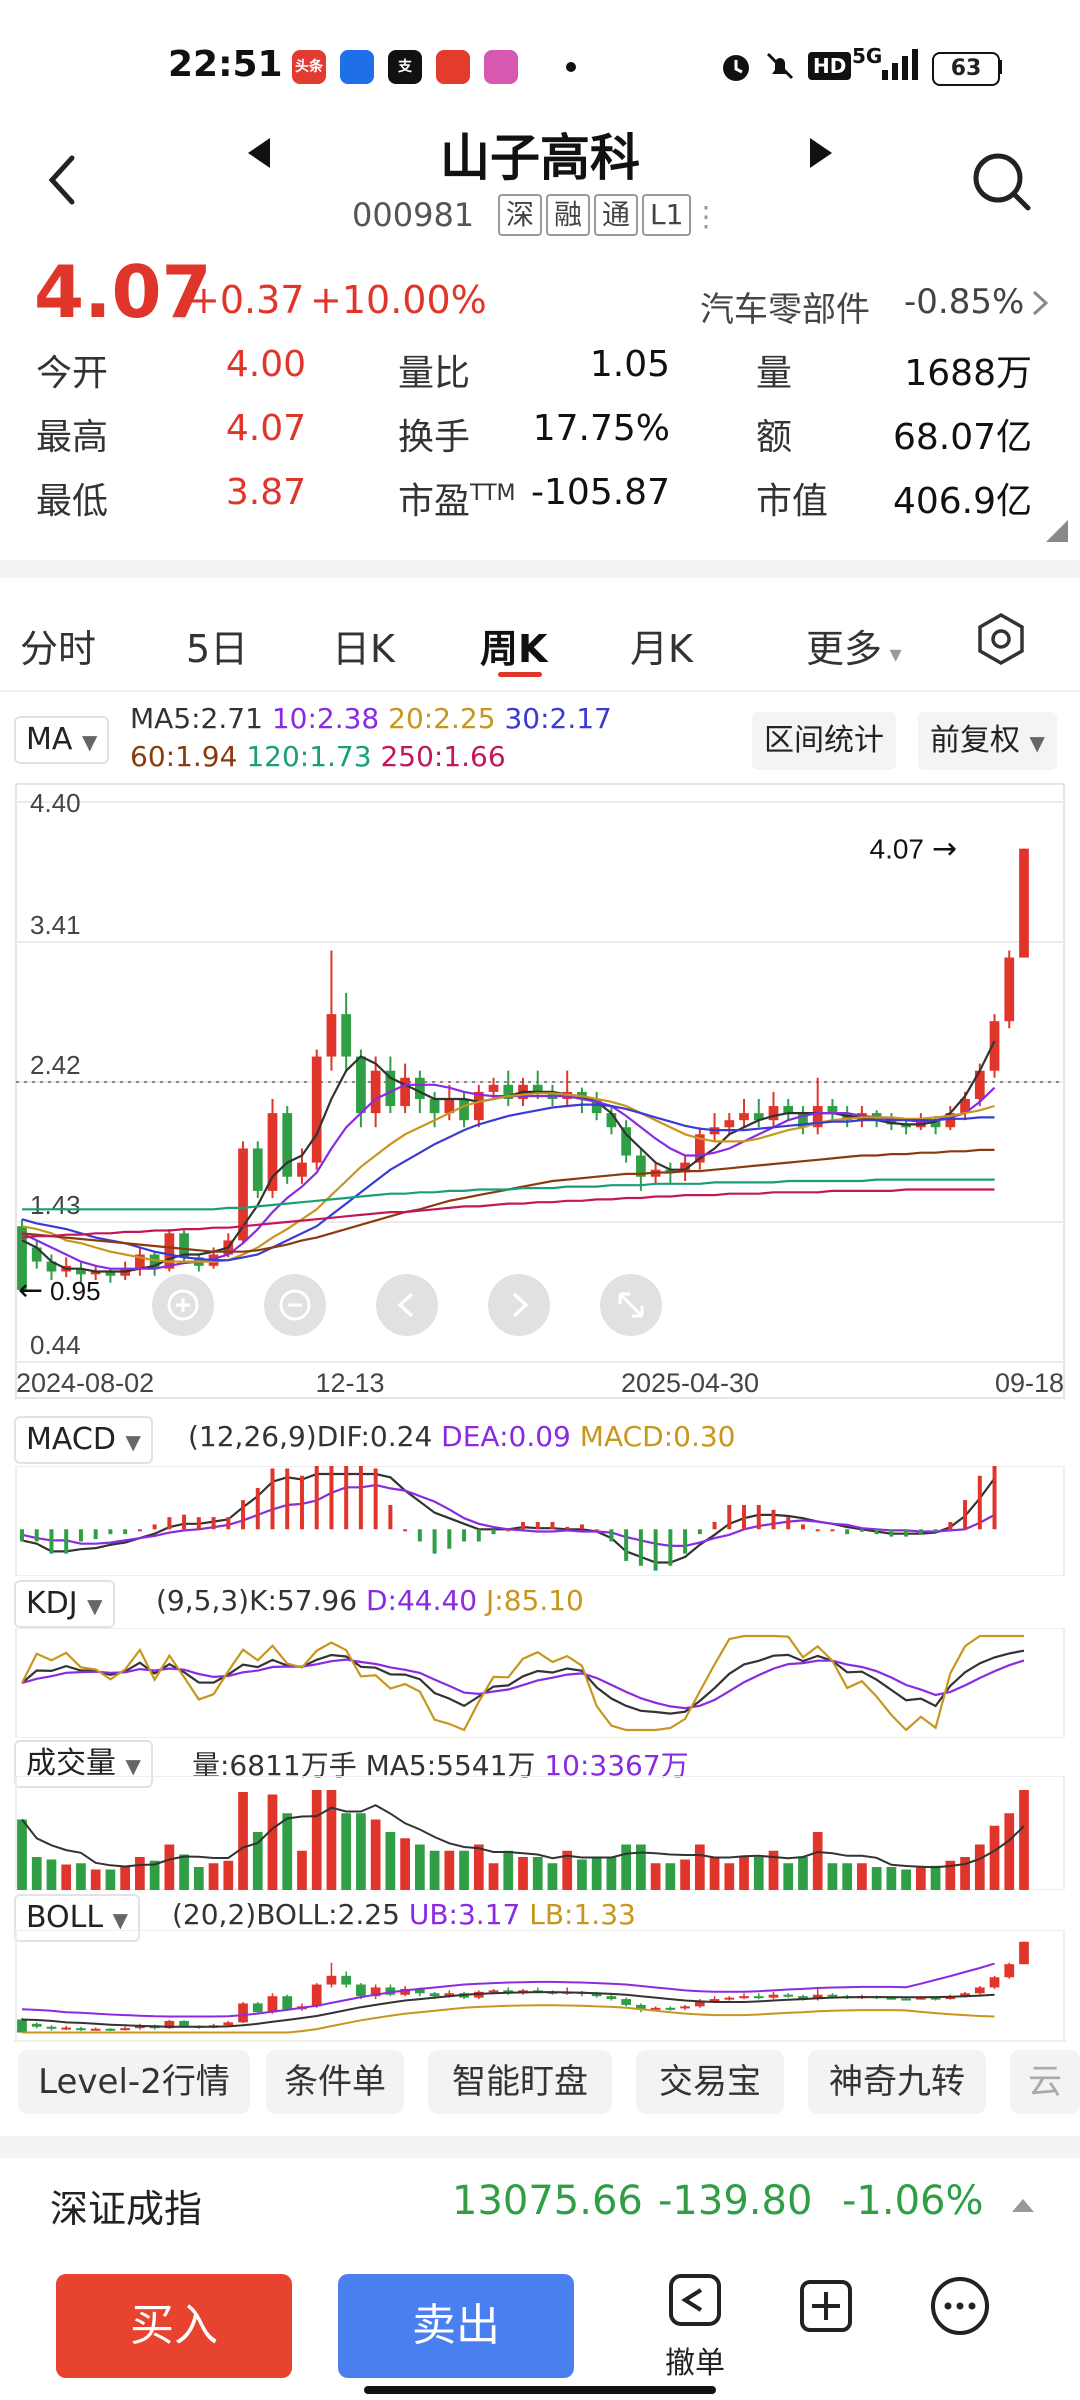  What do you see at coordinates (785, 306) in the screenshot?
I see `sector-name: 汽车零部件` at bounding box center [785, 306].